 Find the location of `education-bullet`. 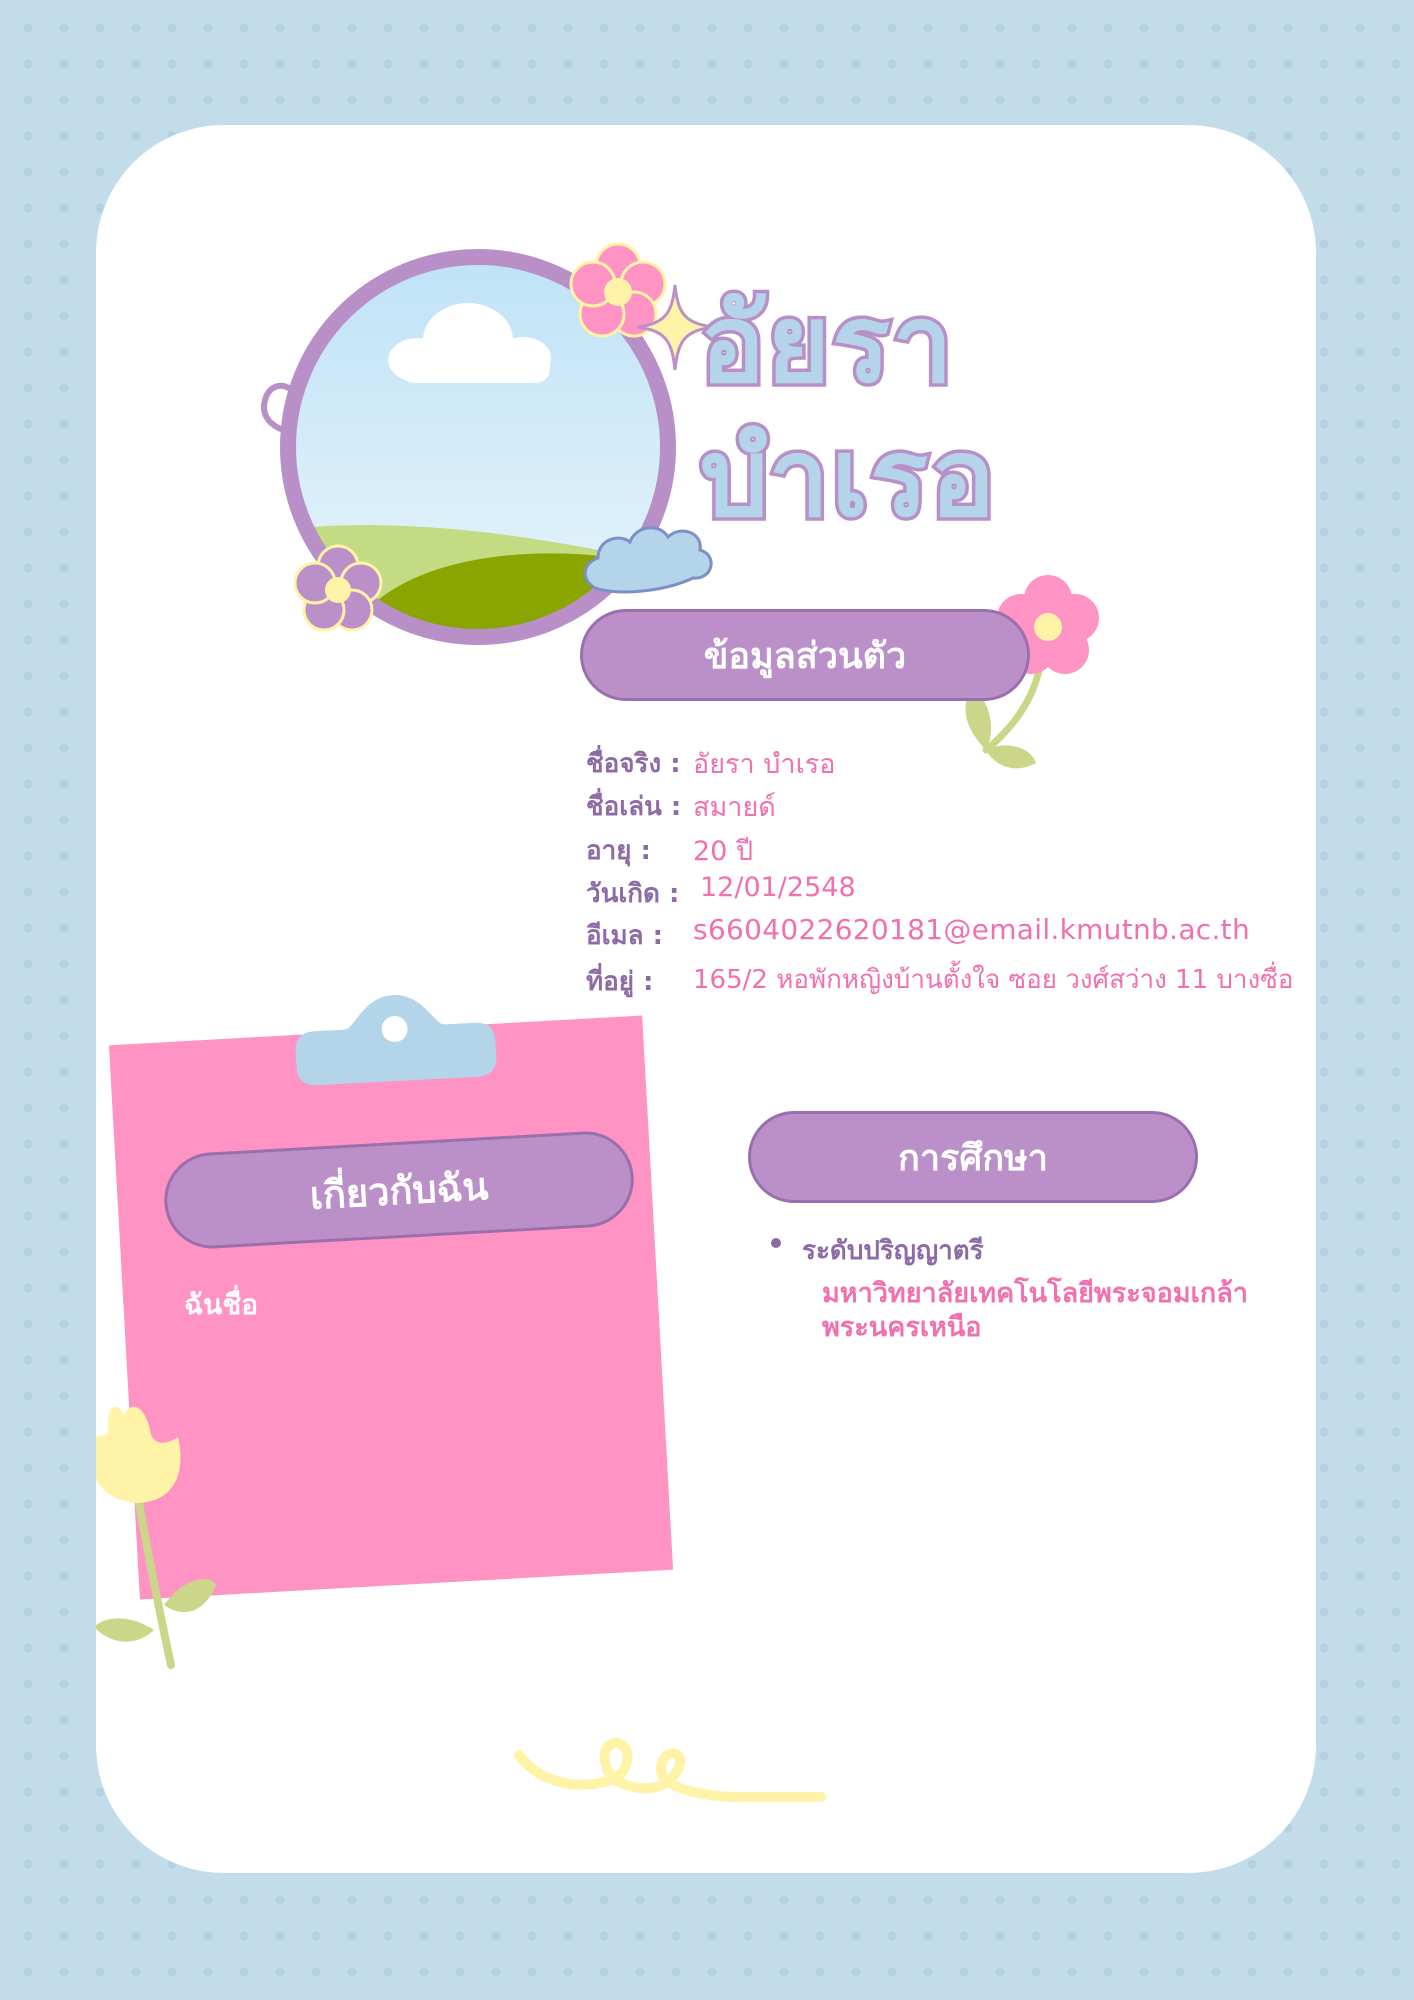

education-bullet is located at coordinates (776, 1243).